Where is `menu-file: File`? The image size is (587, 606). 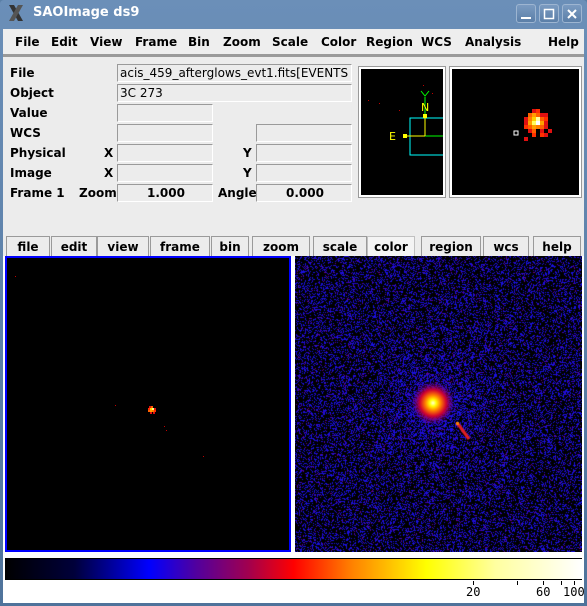 menu-file: File is located at coordinates (27, 42).